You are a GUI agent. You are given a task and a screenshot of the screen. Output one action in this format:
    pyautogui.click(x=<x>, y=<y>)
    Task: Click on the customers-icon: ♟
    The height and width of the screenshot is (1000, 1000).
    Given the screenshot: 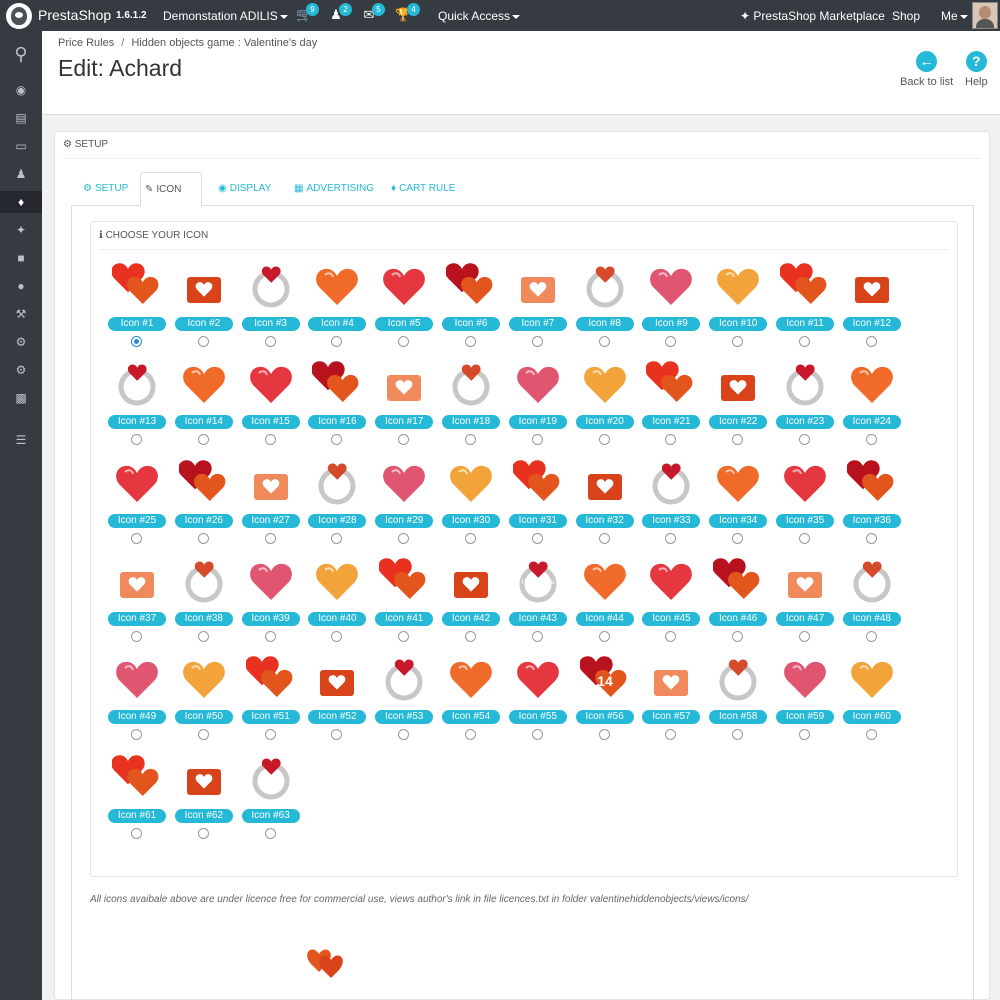 What is the action you would take?
    pyautogui.click(x=21, y=174)
    